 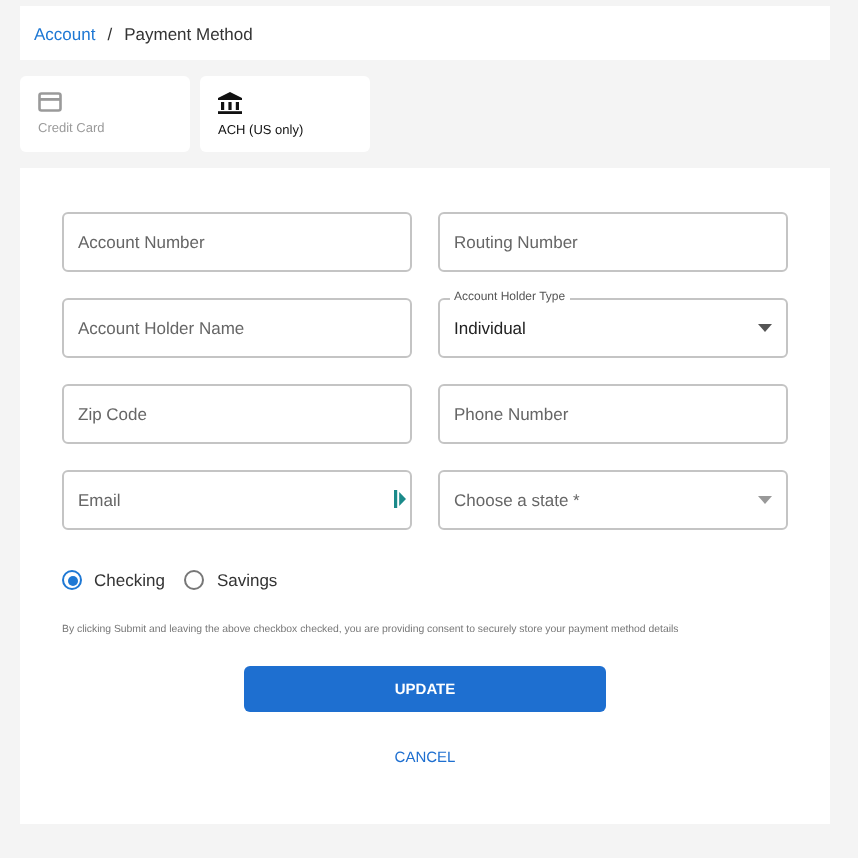 I want to click on input-field: Email, so click(x=237, y=500).